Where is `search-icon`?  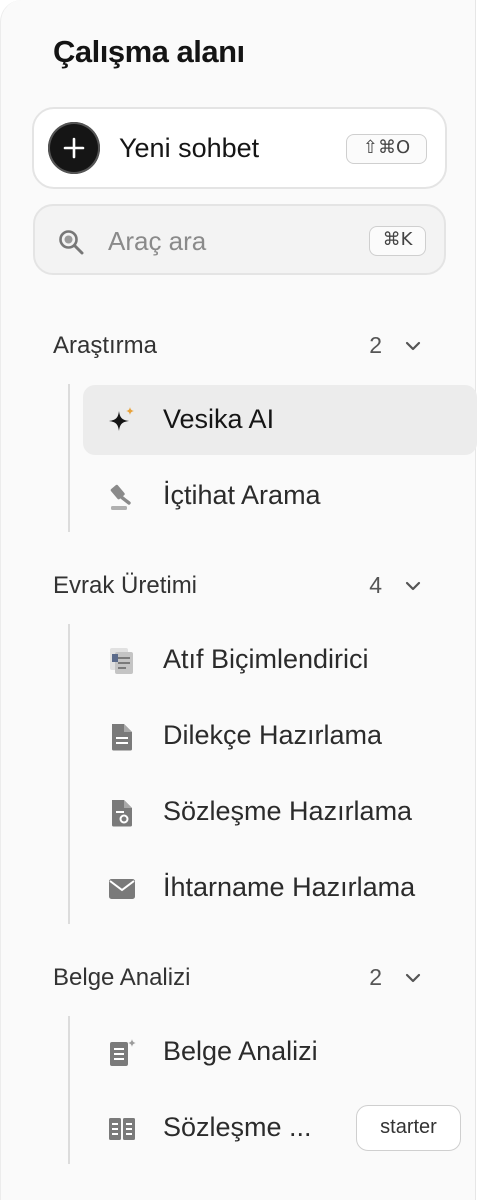
search-icon is located at coordinates (71, 244).